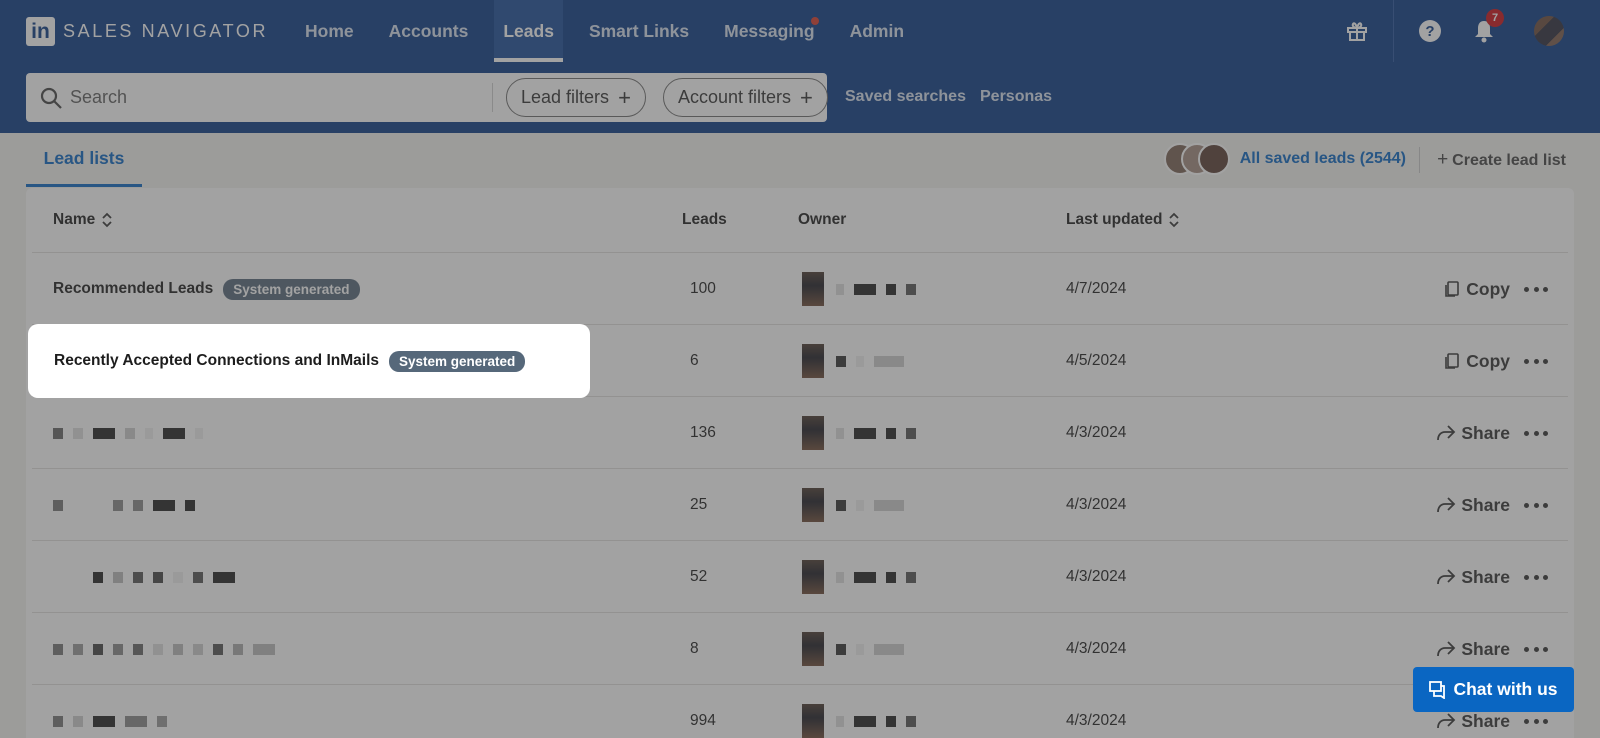  What do you see at coordinates (877, 31) in the screenshot?
I see `nav-item-admin: Admin` at bounding box center [877, 31].